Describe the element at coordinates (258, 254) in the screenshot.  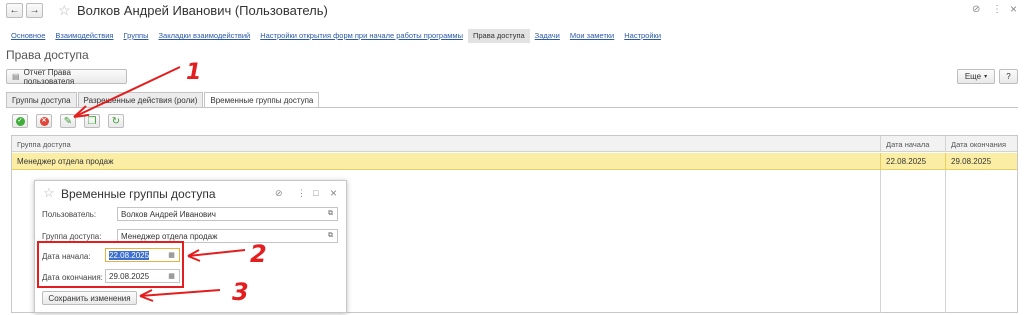
I see `annotation-number: 2` at that location.